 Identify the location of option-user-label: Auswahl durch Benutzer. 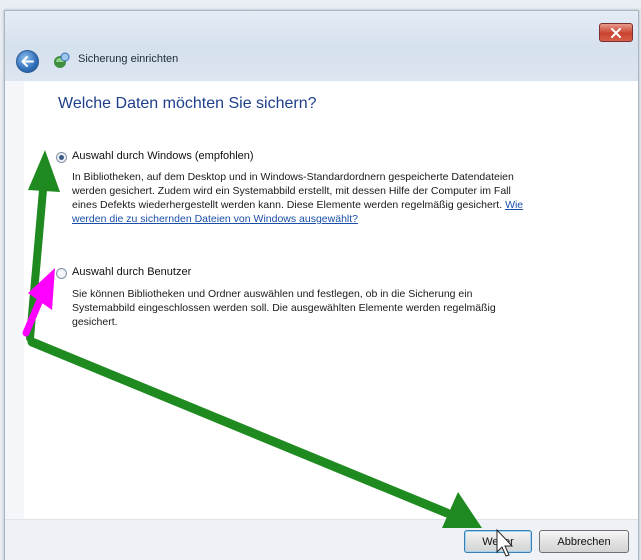
(131, 272).